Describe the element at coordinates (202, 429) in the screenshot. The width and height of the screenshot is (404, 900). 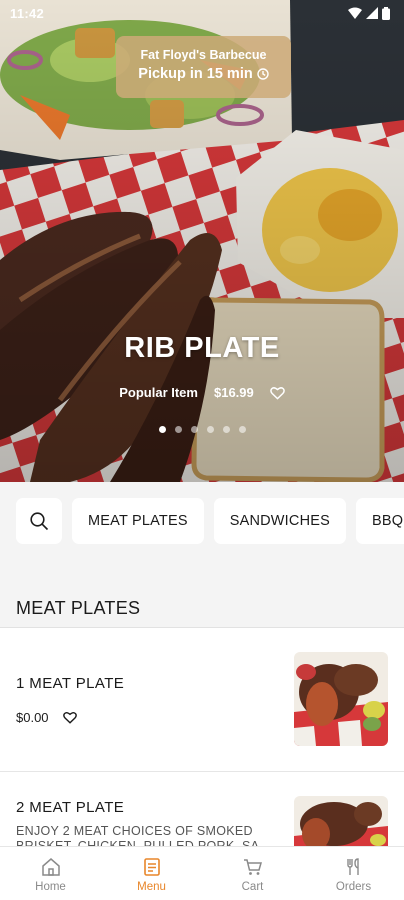
I see `carousel-dots` at that location.